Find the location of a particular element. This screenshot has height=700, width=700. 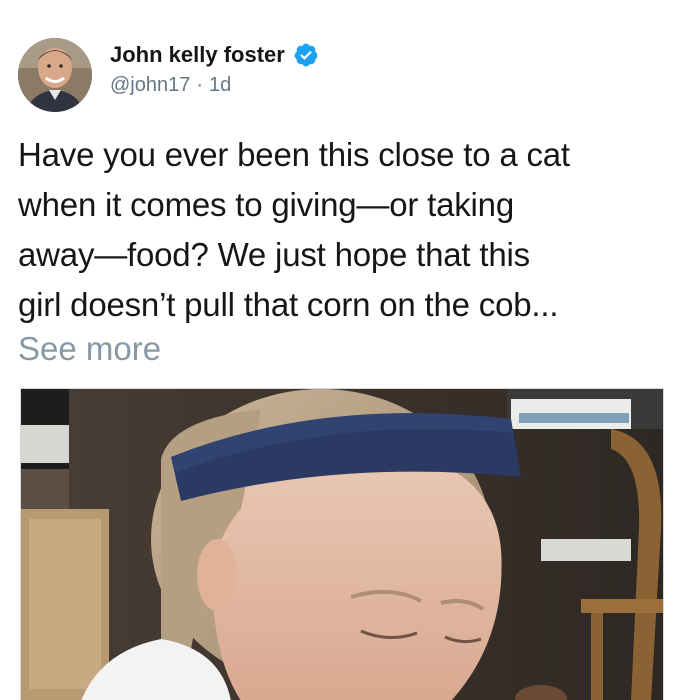

tweet-text-line: Have you ever been this close to a cat is located at coordinates (294, 154).